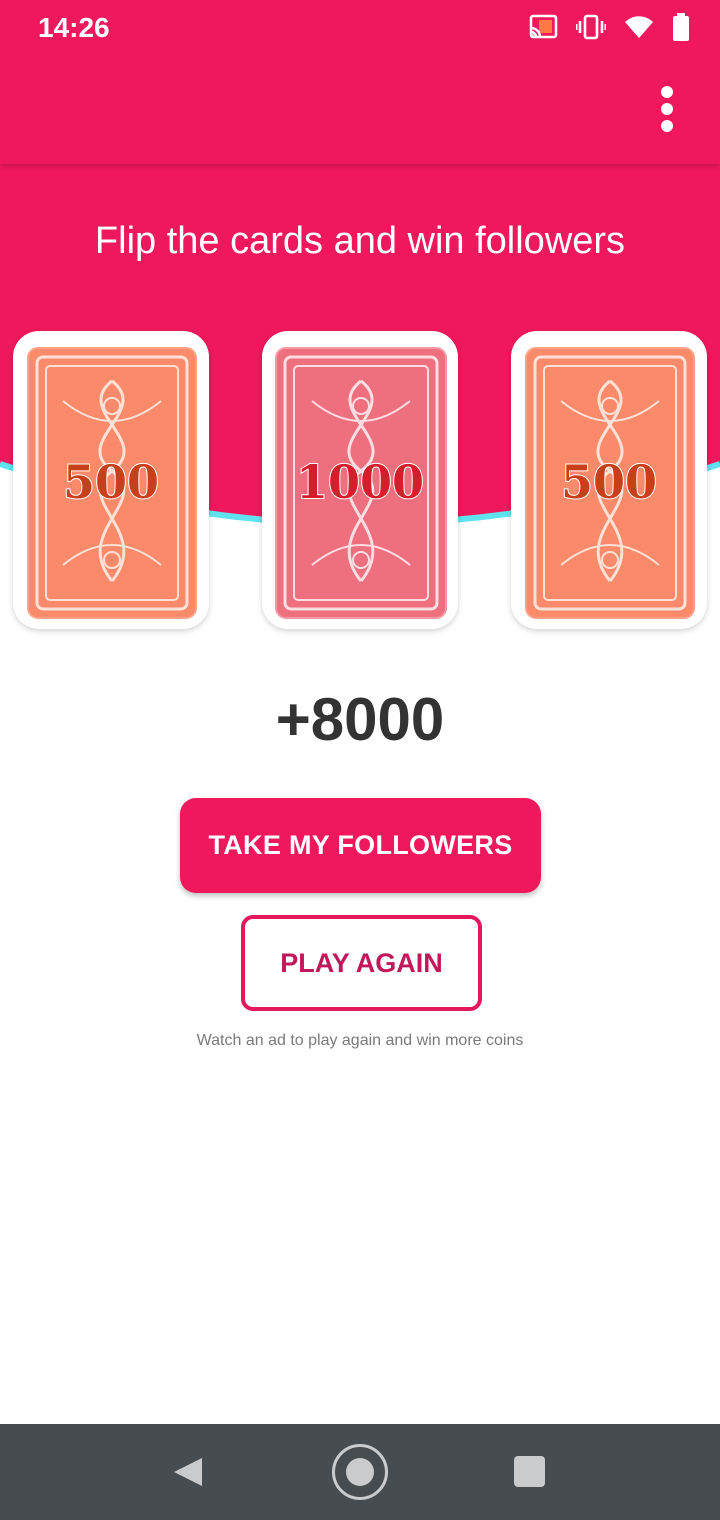 The width and height of the screenshot is (720, 1520). I want to click on more-vert-icon, so click(667, 109).